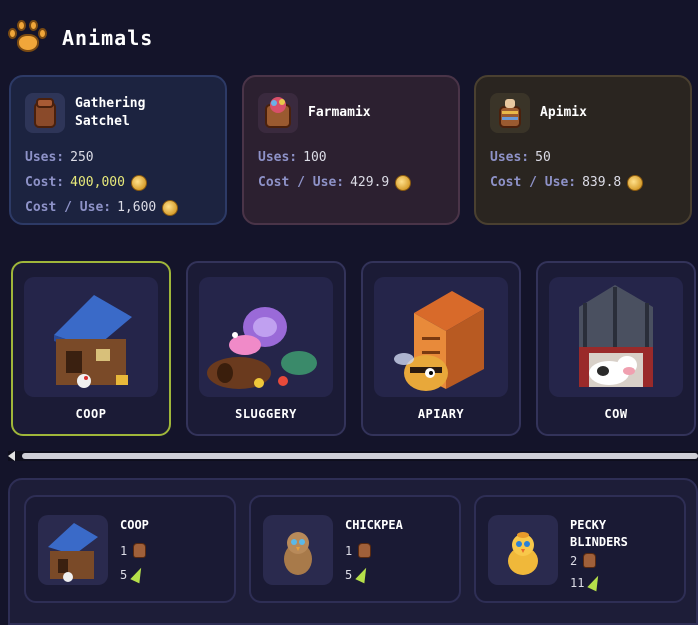 This screenshot has height=625, width=698. I want to click on farmamix-icon, so click(278, 113).